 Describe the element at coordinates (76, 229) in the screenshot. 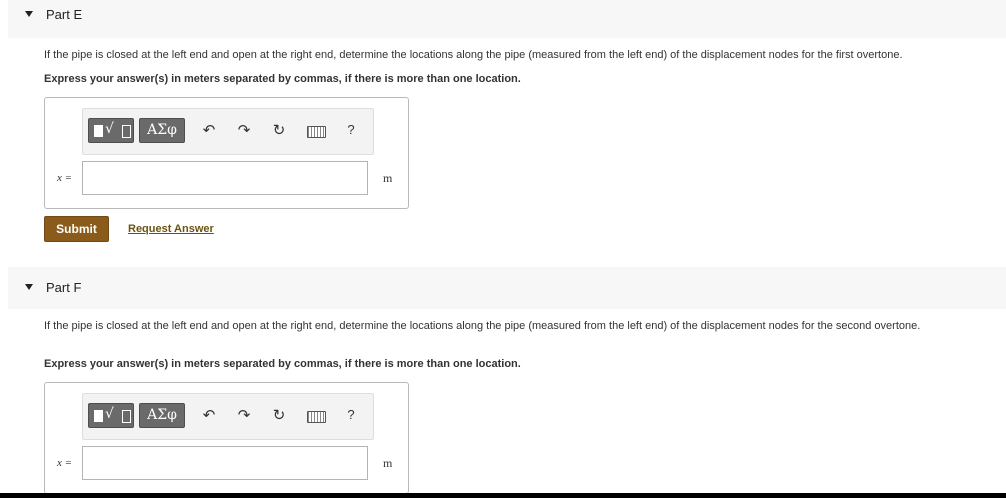

I see `submit-button: Submit` at that location.